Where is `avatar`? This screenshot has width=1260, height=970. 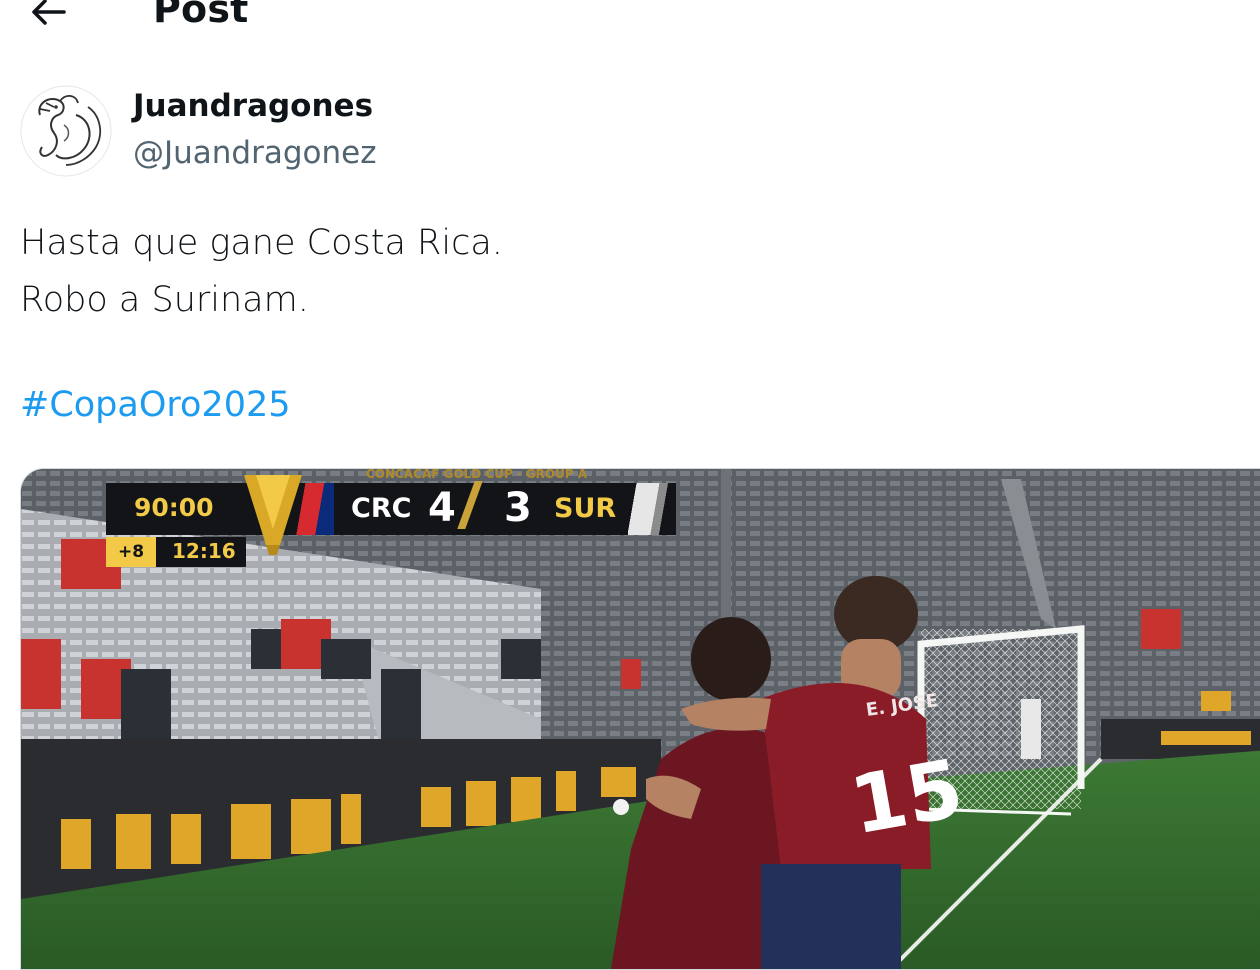
avatar is located at coordinates (66, 131).